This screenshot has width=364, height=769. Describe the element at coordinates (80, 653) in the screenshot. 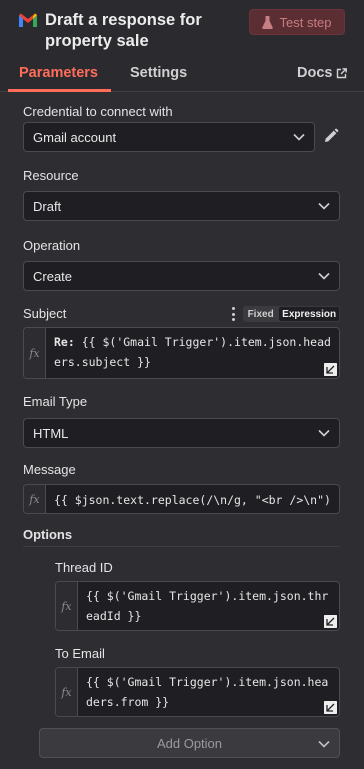

I see `to-email-label: To Email` at that location.